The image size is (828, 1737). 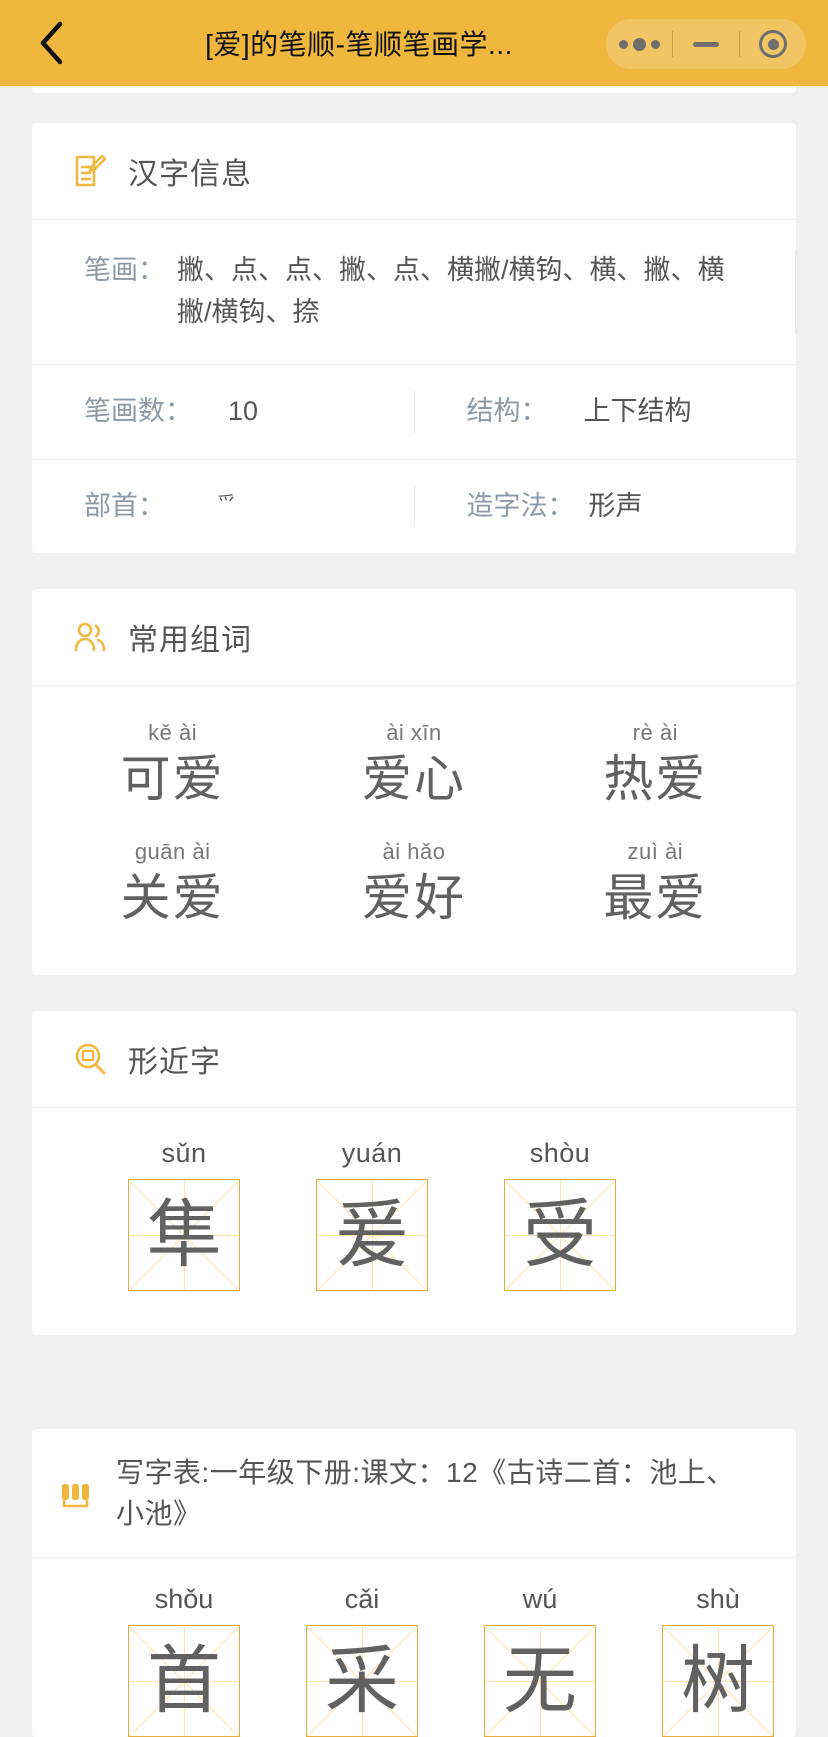 I want to click on tianzige-box: 首, so click(x=184, y=1680).